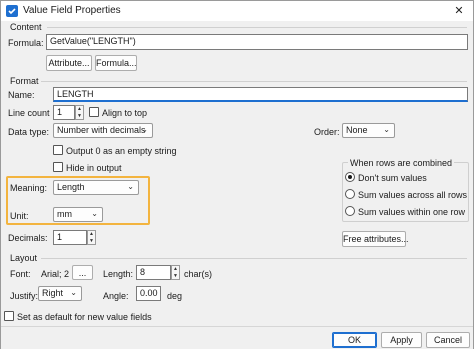 The width and height of the screenshot is (474, 349). What do you see at coordinates (254, 258) in the screenshot?
I see `layout-divider` at bounding box center [254, 258].